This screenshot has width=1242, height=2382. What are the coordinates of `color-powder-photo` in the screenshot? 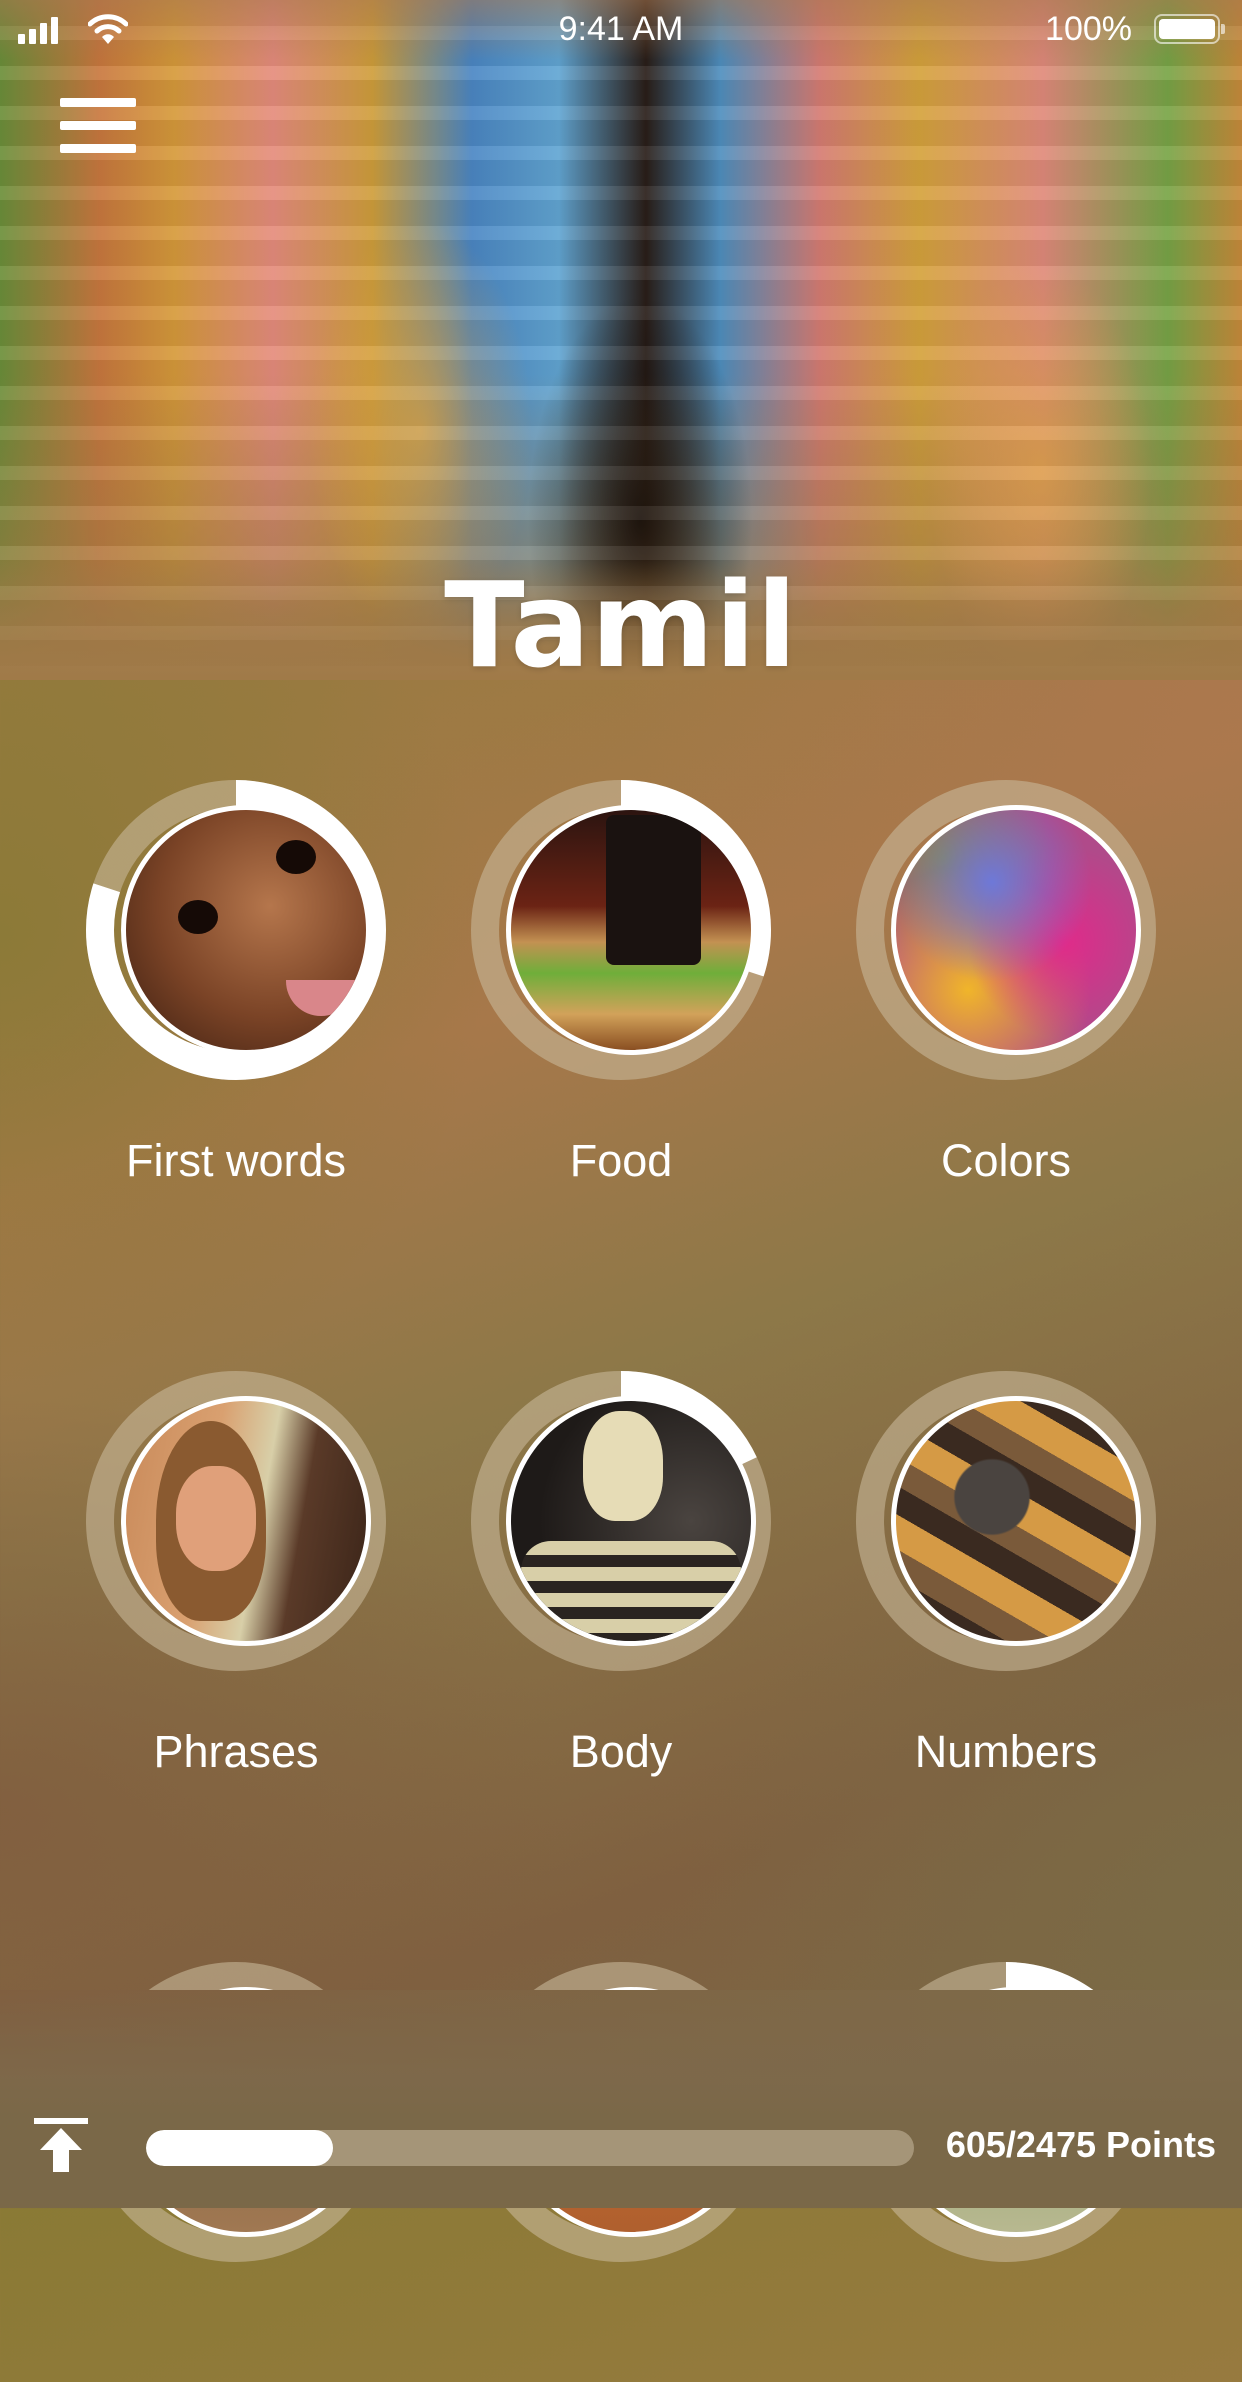 It's located at (1016, 930).